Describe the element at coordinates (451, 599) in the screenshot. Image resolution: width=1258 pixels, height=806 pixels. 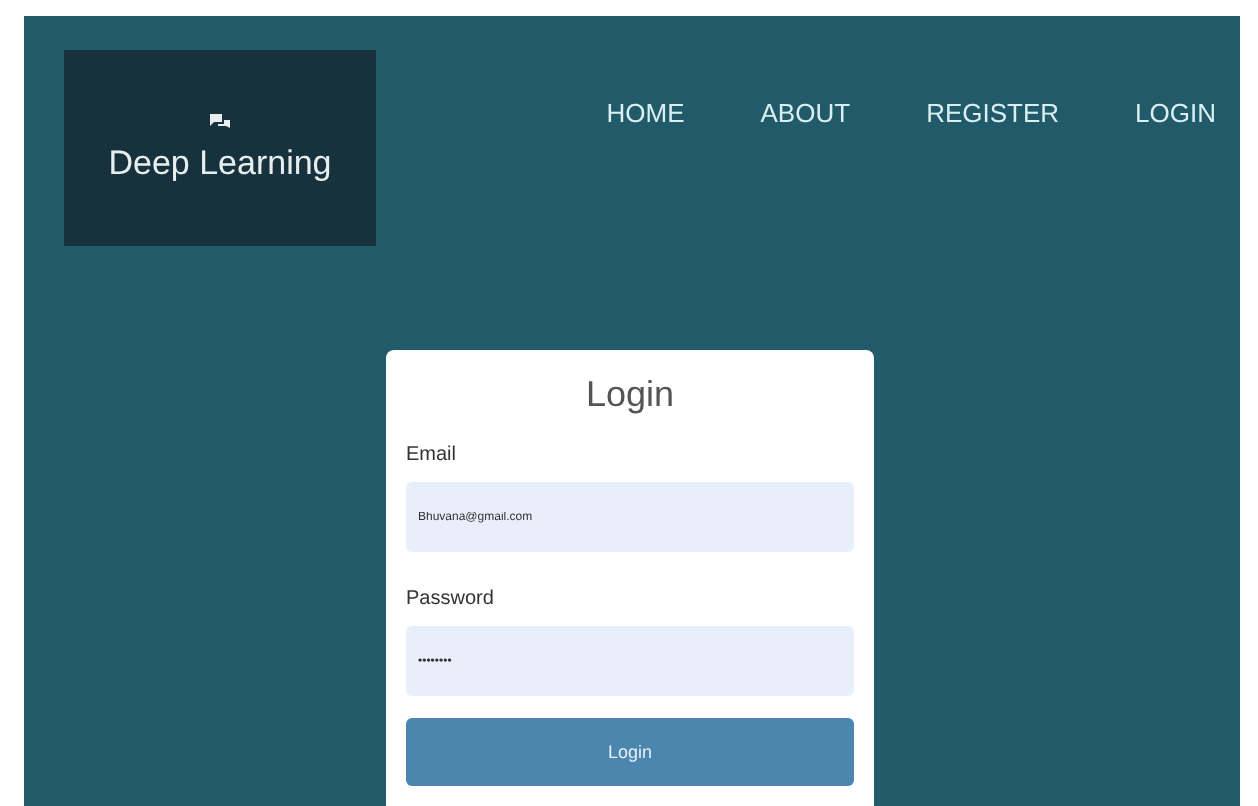
I see `field-label: Password` at that location.